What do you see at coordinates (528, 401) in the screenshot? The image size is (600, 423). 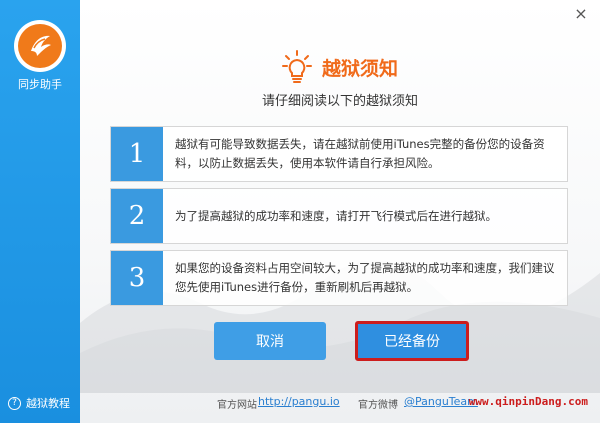 I see `site-watermark: www.qinpinDang.com` at bounding box center [528, 401].